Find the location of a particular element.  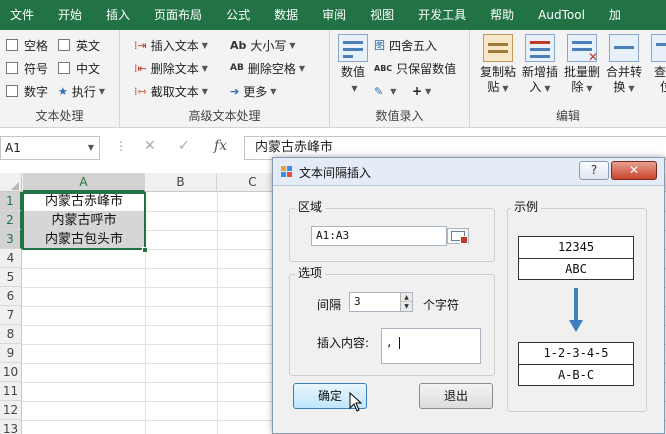

remove-spaces-button: AB 删除空格 ▼ is located at coordinates (267, 68).